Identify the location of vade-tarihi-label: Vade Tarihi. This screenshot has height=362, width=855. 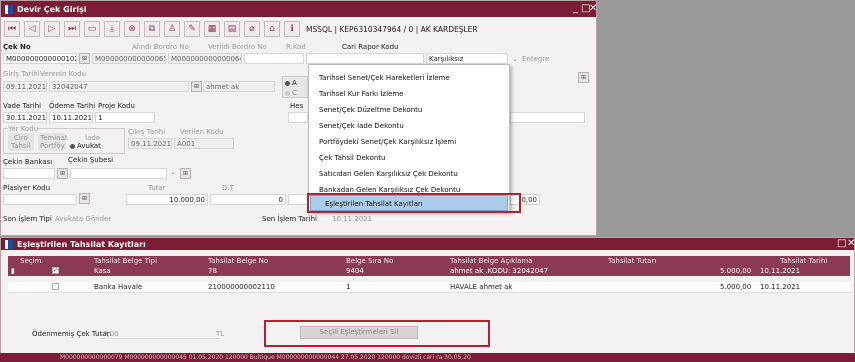
(22, 106).